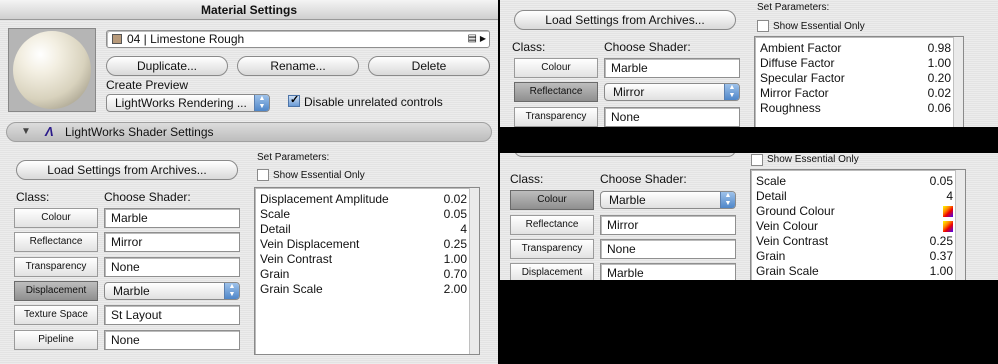  What do you see at coordinates (298, 39) in the screenshot?
I see `material-name-field: 04 | Limestone Rough ▤ ▶` at bounding box center [298, 39].